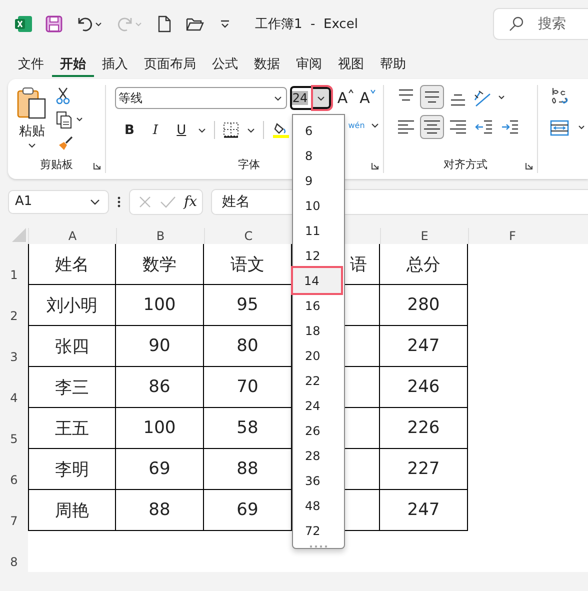  What do you see at coordinates (432, 97) in the screenshot?
I see `align-middle-button` at bounding box center [432, 97].